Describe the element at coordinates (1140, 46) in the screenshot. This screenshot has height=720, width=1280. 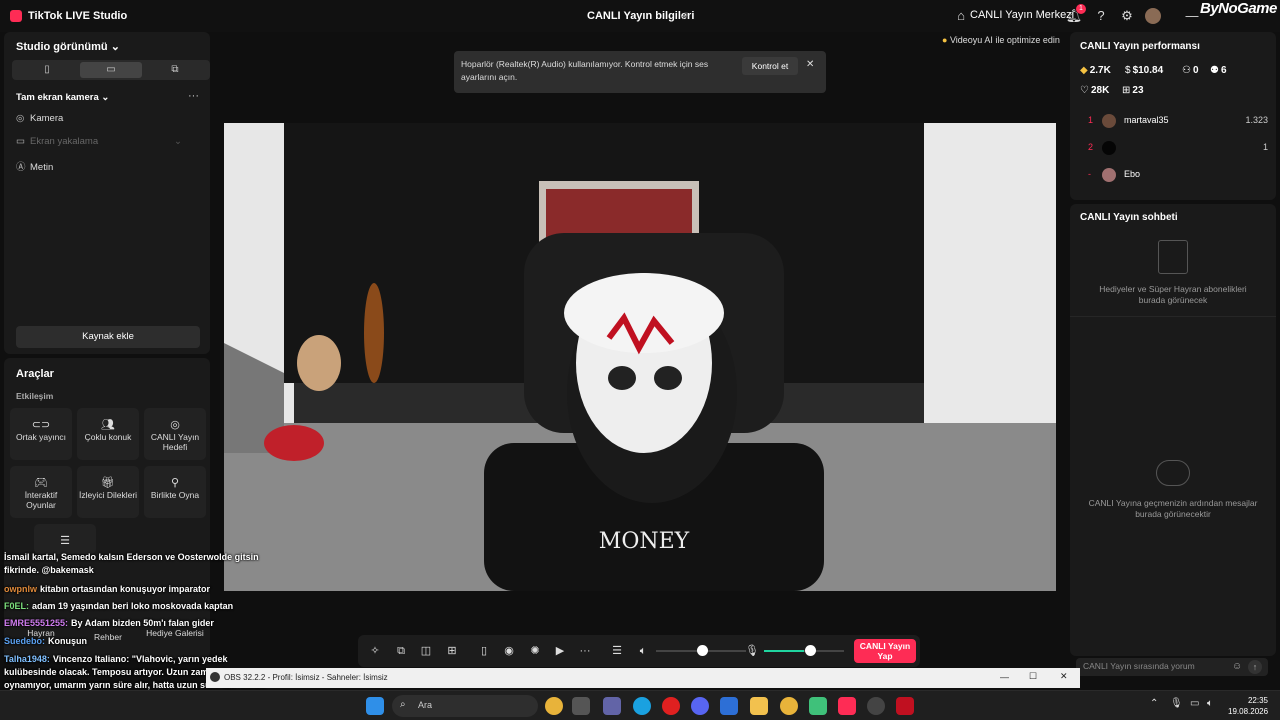
I see `performance-title: CANLI Yayın performansı` at that location.